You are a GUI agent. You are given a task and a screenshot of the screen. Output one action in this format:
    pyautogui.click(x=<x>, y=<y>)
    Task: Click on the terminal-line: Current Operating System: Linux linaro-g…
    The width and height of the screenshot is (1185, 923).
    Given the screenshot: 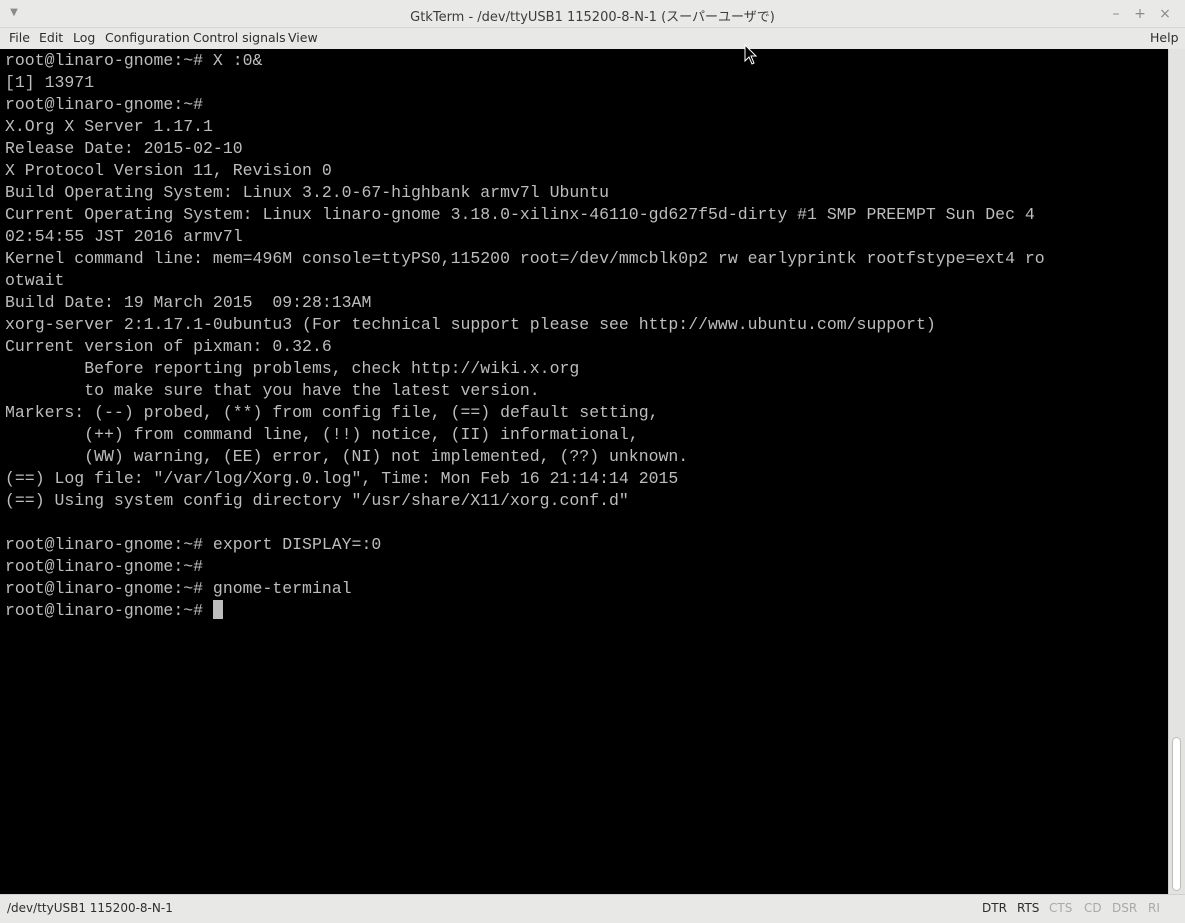 What is the action you would take?
    pyautogui.click(x=520, y=214)
    